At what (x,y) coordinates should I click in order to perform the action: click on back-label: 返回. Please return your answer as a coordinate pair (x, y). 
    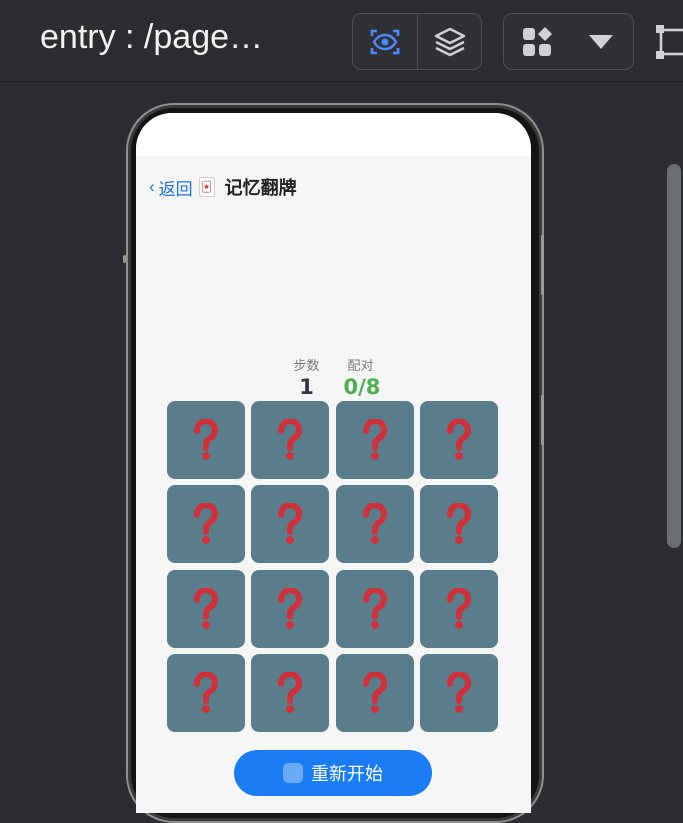
    Looking at the image, I should click on (175, 189).